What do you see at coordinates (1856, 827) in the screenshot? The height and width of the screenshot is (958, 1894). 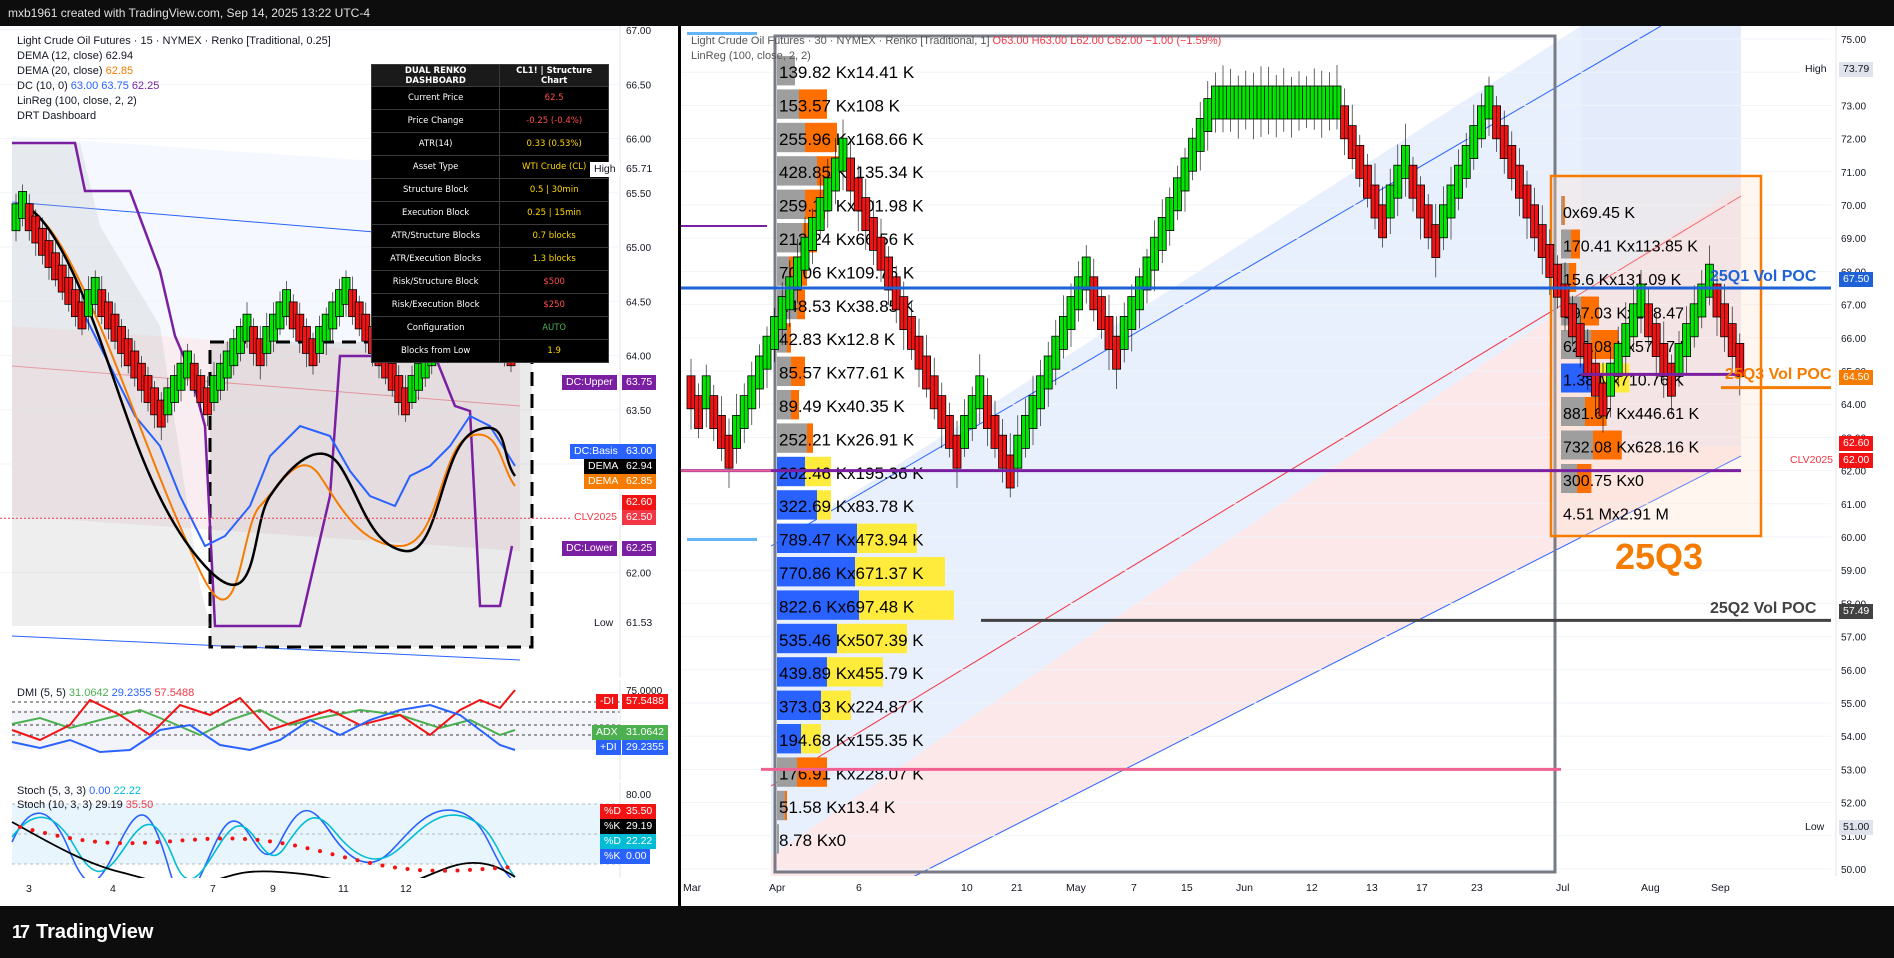 I see `low-value: 51.00` at bounding box center [1856, 827].